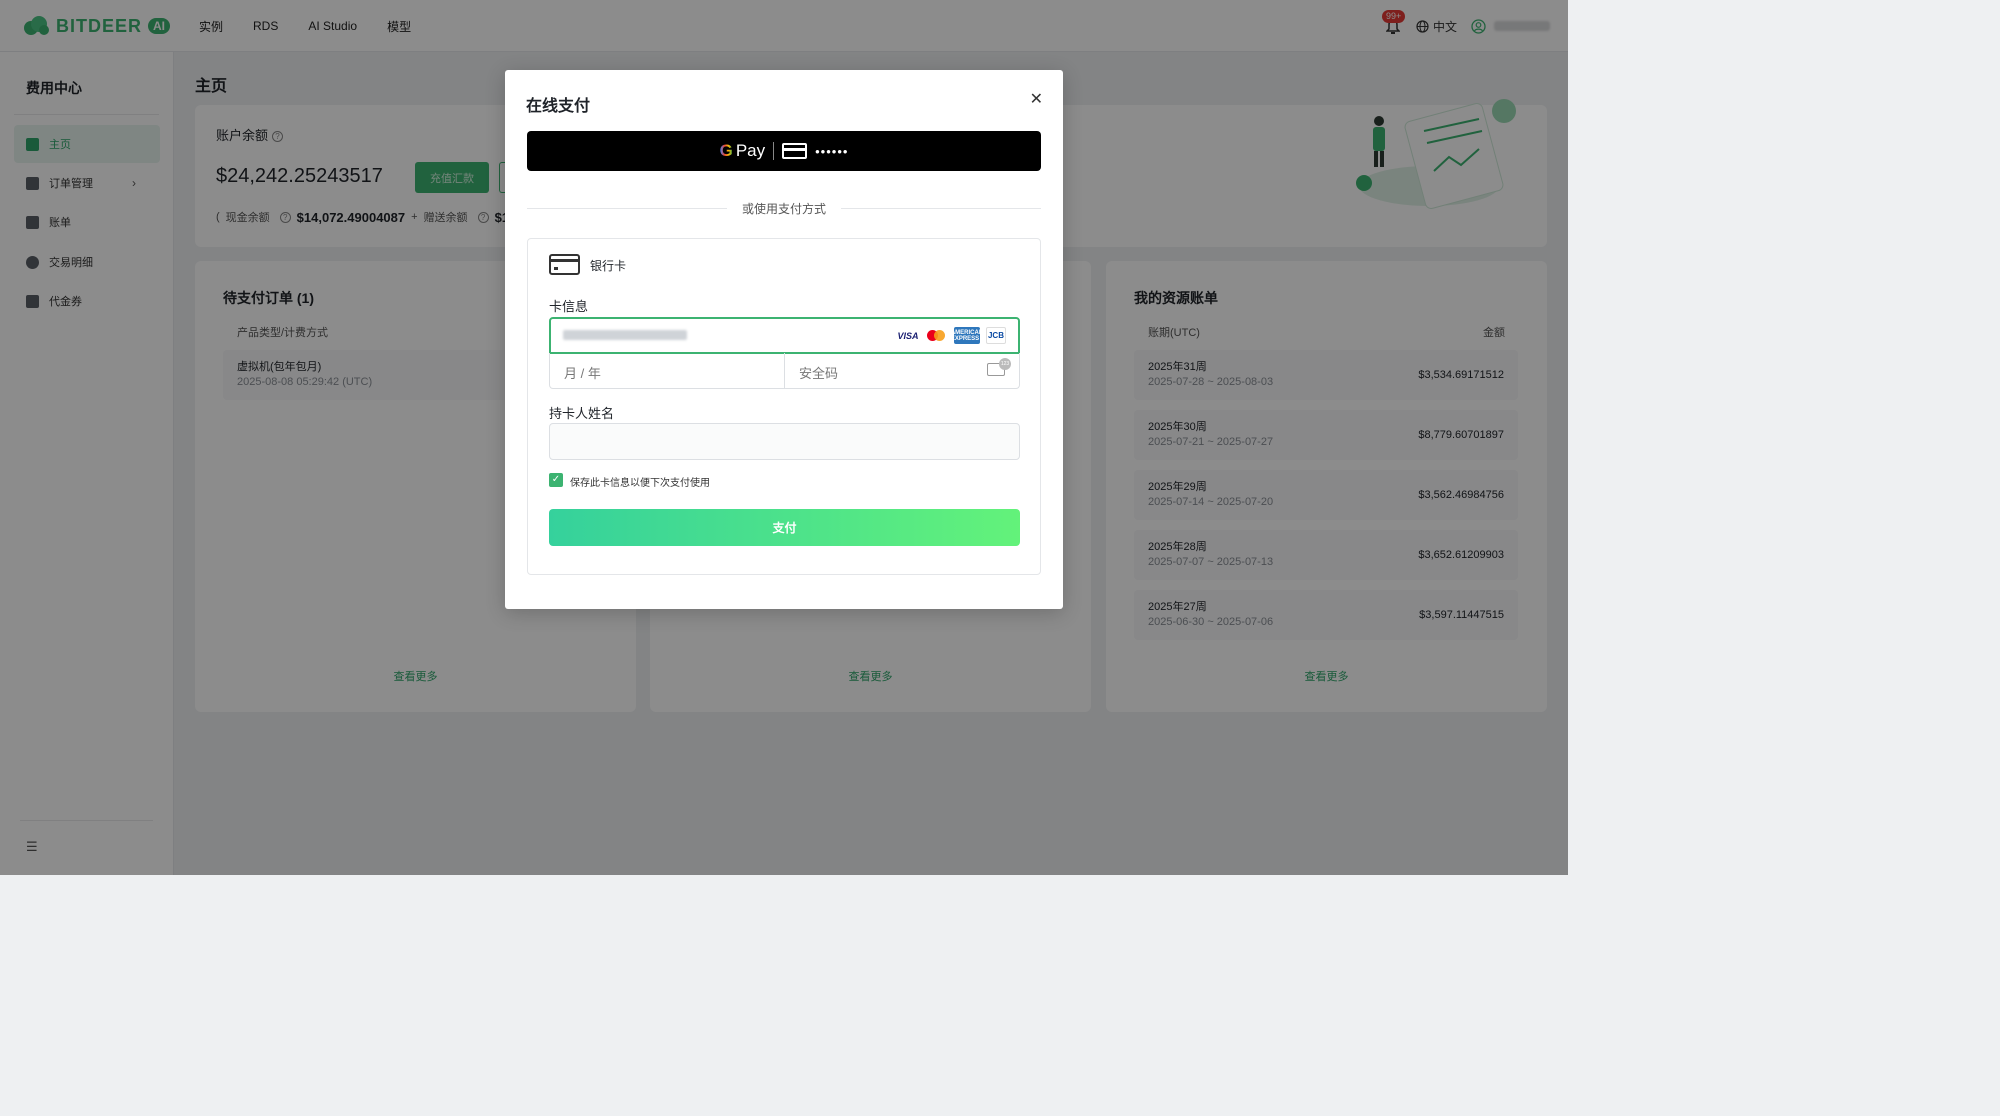 This screenshot has width=2000, height=1116. What do you see at coordinates (784, 335) in the screenshot?
I see `card-number-input: VISA AMERICAN EXPRESS JCB` at bounding box center [784, 335].